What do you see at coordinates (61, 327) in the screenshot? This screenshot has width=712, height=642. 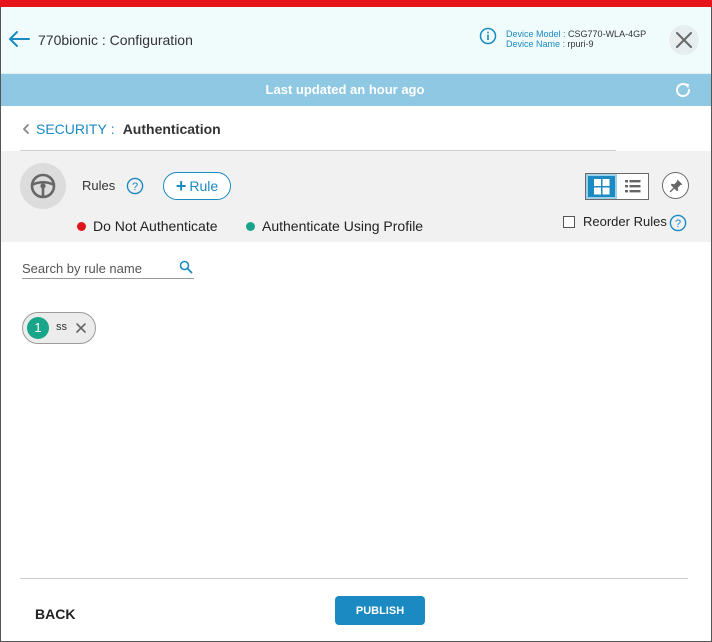 I see `rule-name: ss` at bounding box center [61, 327].